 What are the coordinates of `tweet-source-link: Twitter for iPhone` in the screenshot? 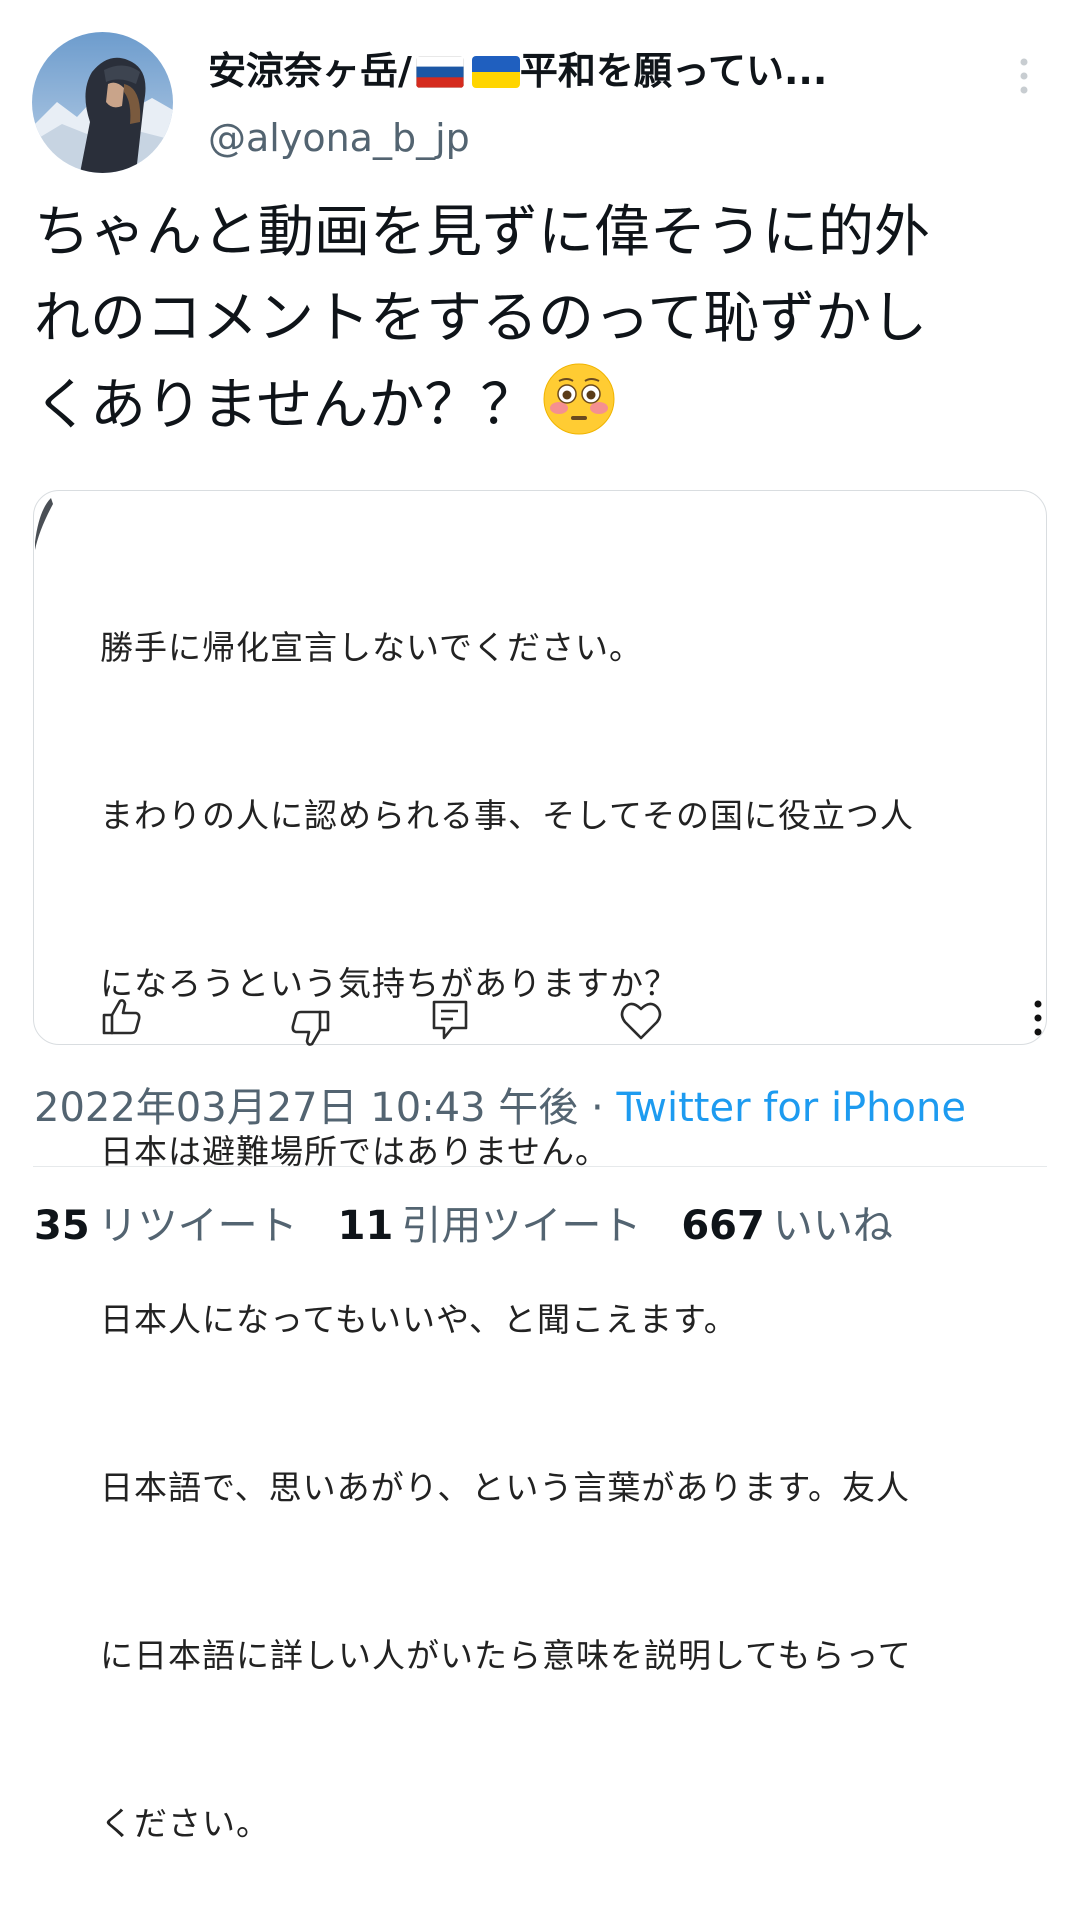 It's located at (791, 1108).